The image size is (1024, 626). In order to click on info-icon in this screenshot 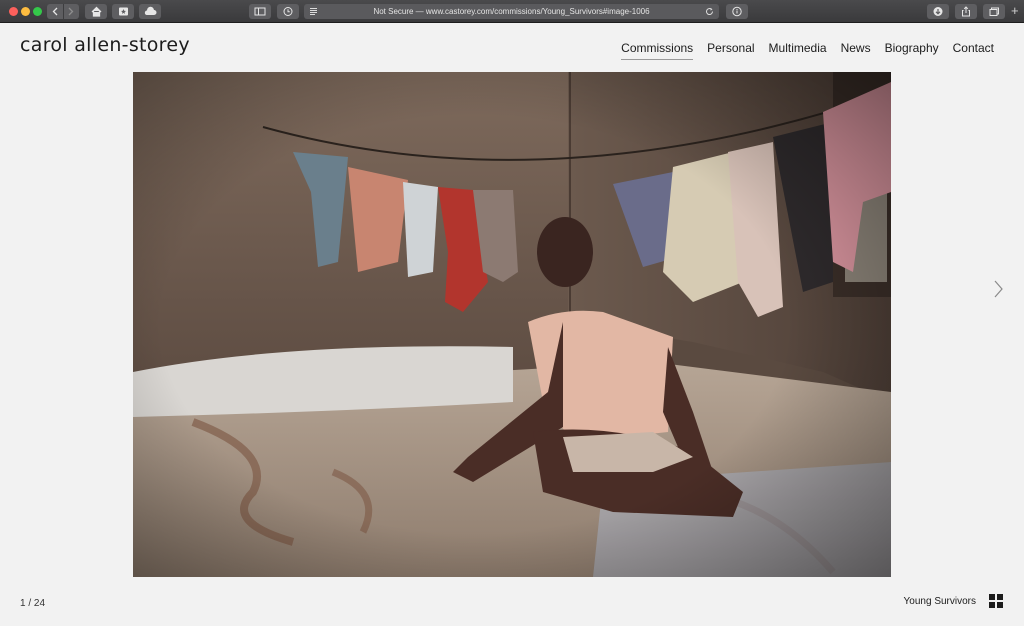, I will do `click(737, 11)`.